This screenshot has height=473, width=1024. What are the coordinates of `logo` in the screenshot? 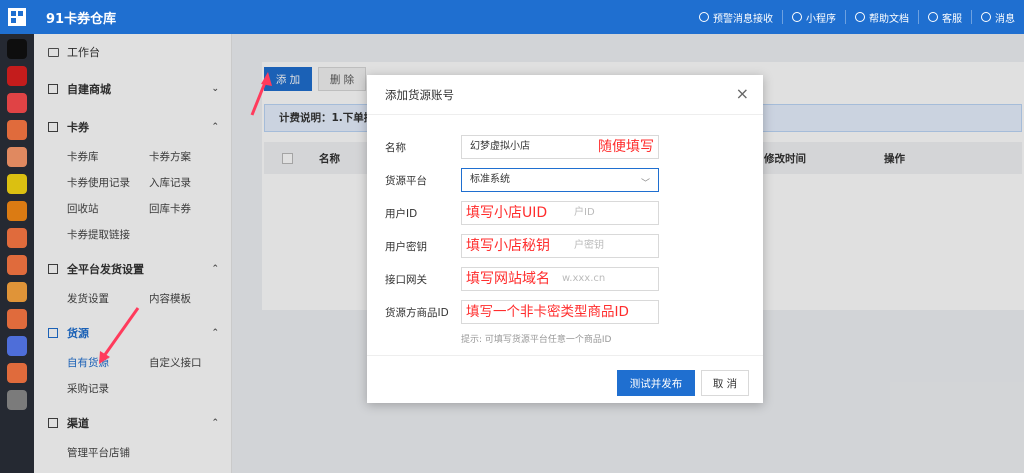 It's located at (17, 17).